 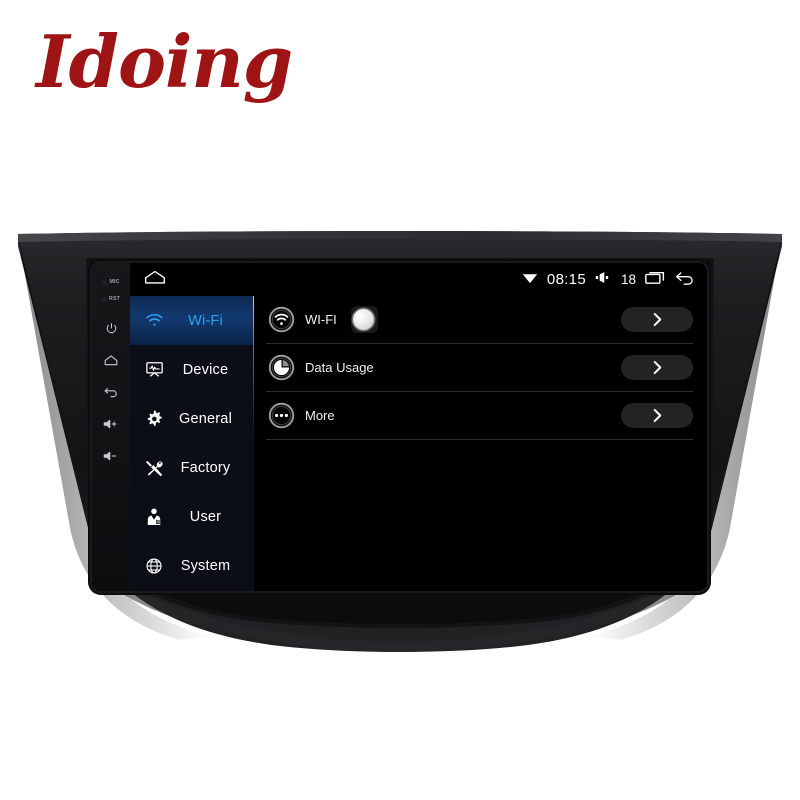 I want to click on display-icon, so click(x=154, y=369).